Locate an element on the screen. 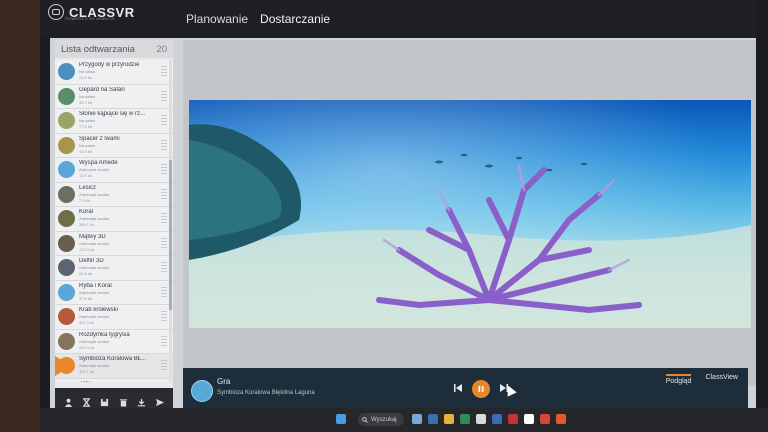 The image size is (768, 432). playlist-item: Spacer z lwami Na safari 43.8 kb is located at coordinates (114, 145).